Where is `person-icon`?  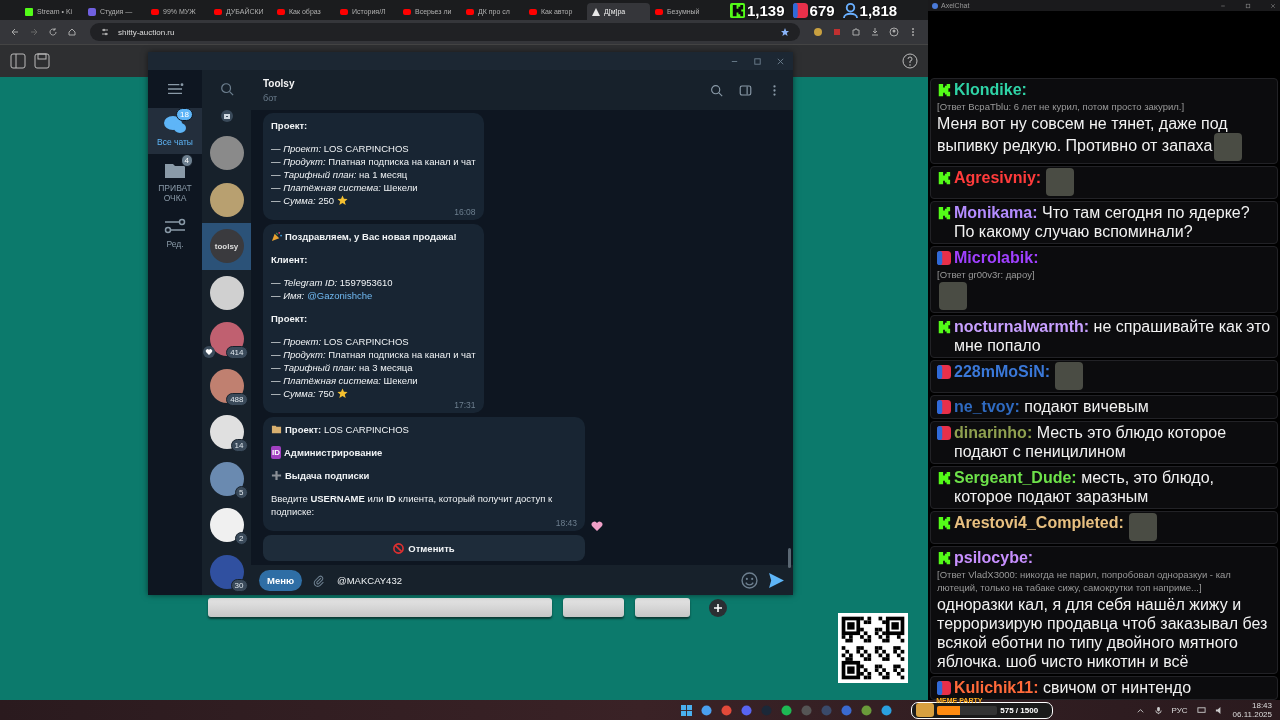 person-icon is located at coordinates (850, 10).